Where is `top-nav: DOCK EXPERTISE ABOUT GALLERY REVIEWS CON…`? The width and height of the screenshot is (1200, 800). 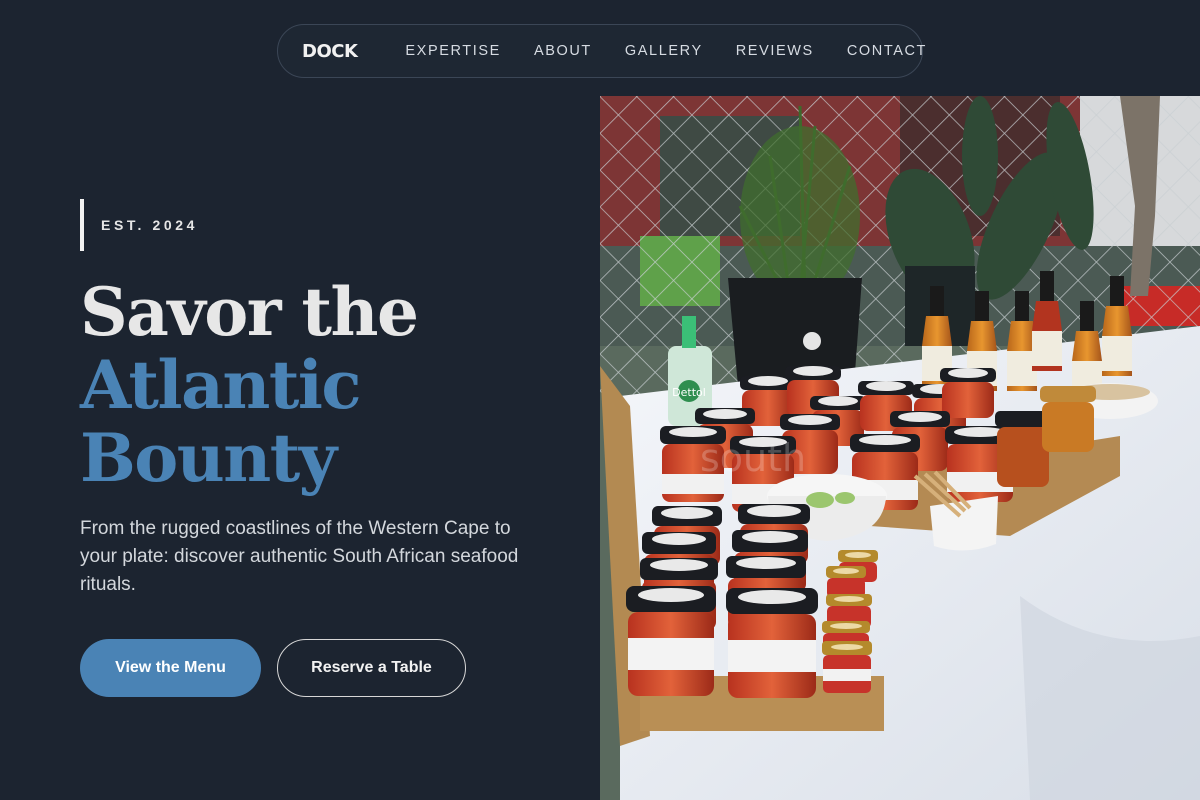 top-nav: DOCK EXPERTISE ABOUT GALLERY REVIEWS CON… is located at coordinates (601, 51).